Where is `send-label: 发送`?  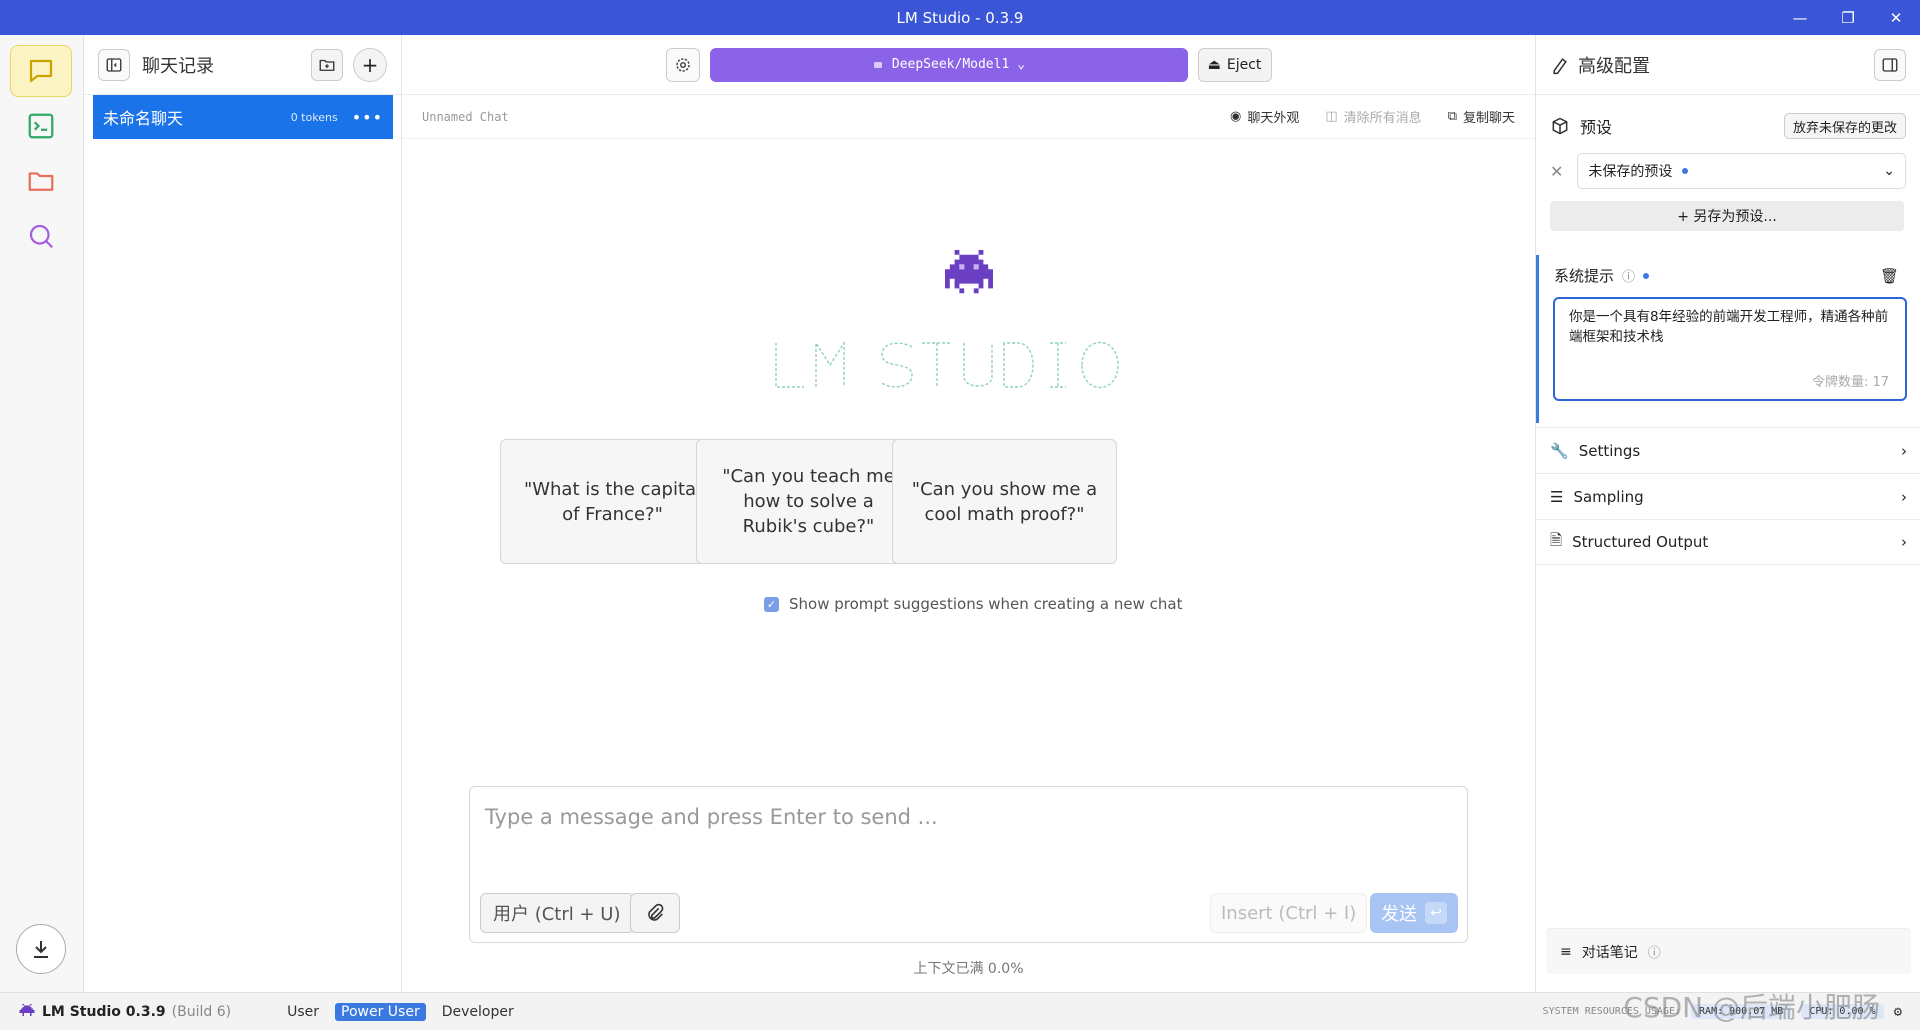 send-label: 发送 is located at coordinates (1399, 914).